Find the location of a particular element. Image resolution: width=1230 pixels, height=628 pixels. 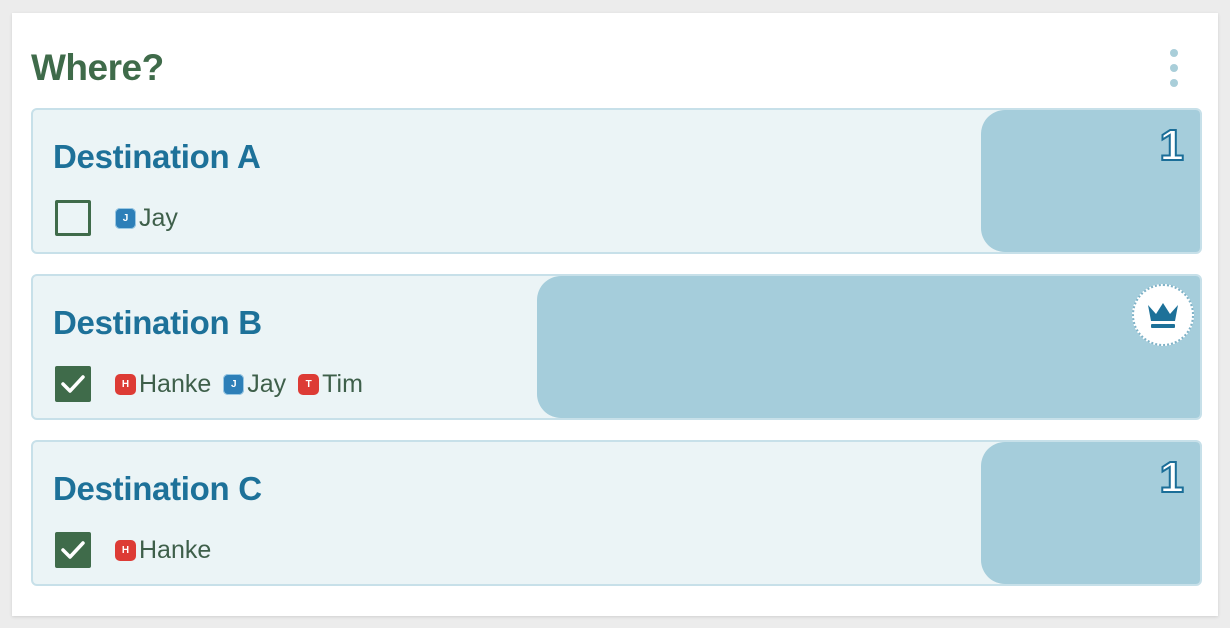

vote-share-bar is located at coordinates (868, 347).